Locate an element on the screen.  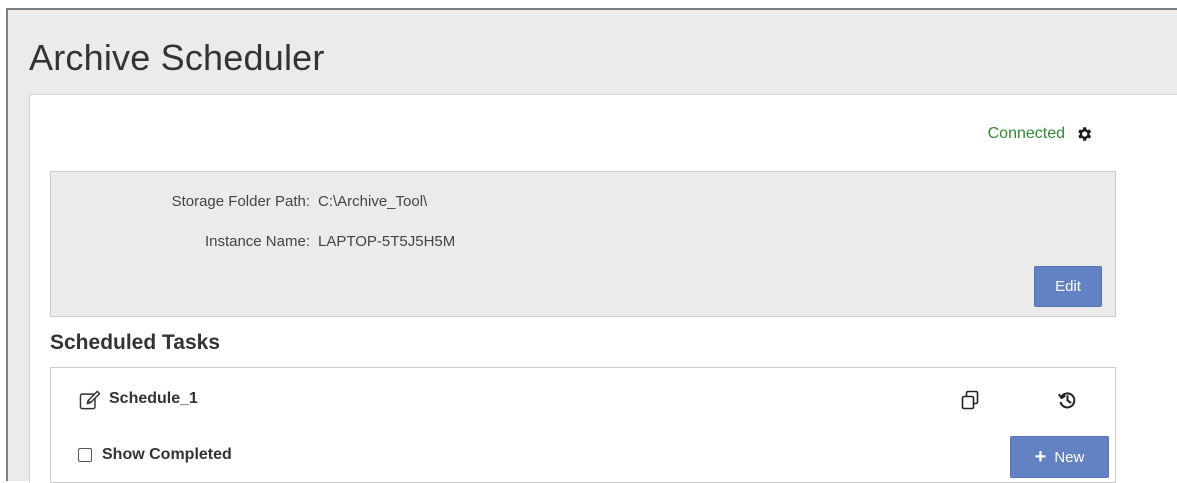
storage-folder-value: C:\Archive_Tool\ is located at coordinates (373, 201).